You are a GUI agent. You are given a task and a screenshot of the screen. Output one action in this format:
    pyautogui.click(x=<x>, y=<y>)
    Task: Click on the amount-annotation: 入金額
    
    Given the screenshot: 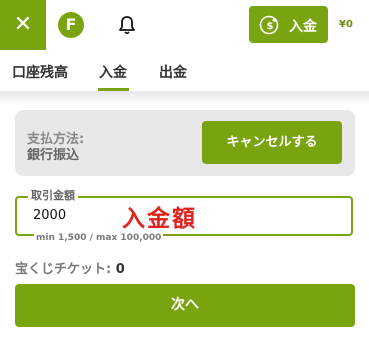 What is the action you would take?
    pyautogui.click(x=159, y=219)
    